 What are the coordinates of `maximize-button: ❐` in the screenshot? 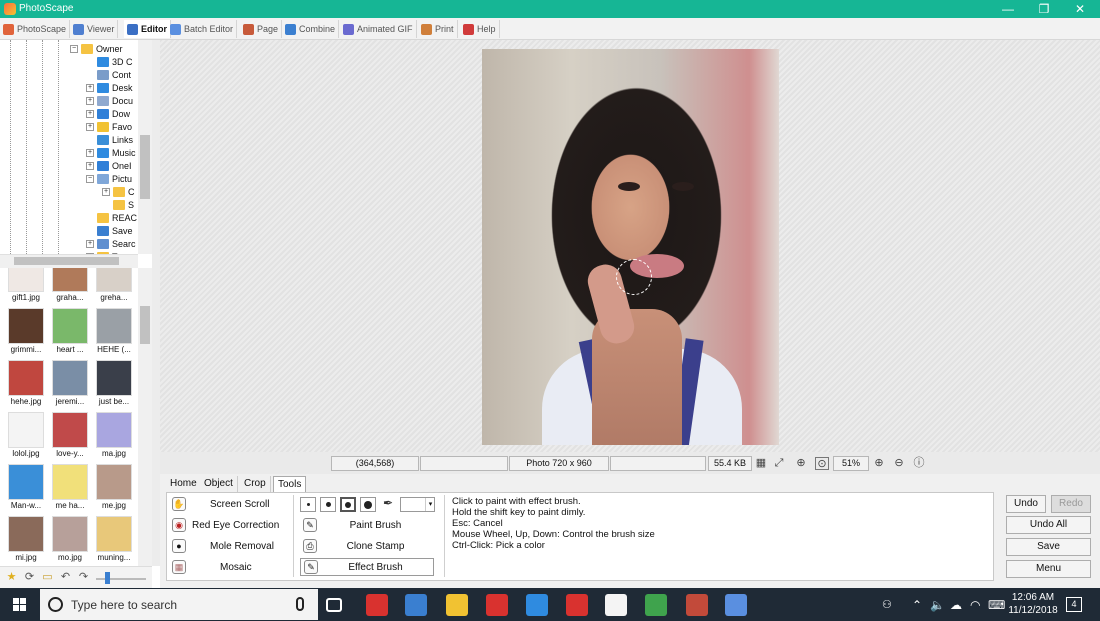 It's located at (1044, 9).